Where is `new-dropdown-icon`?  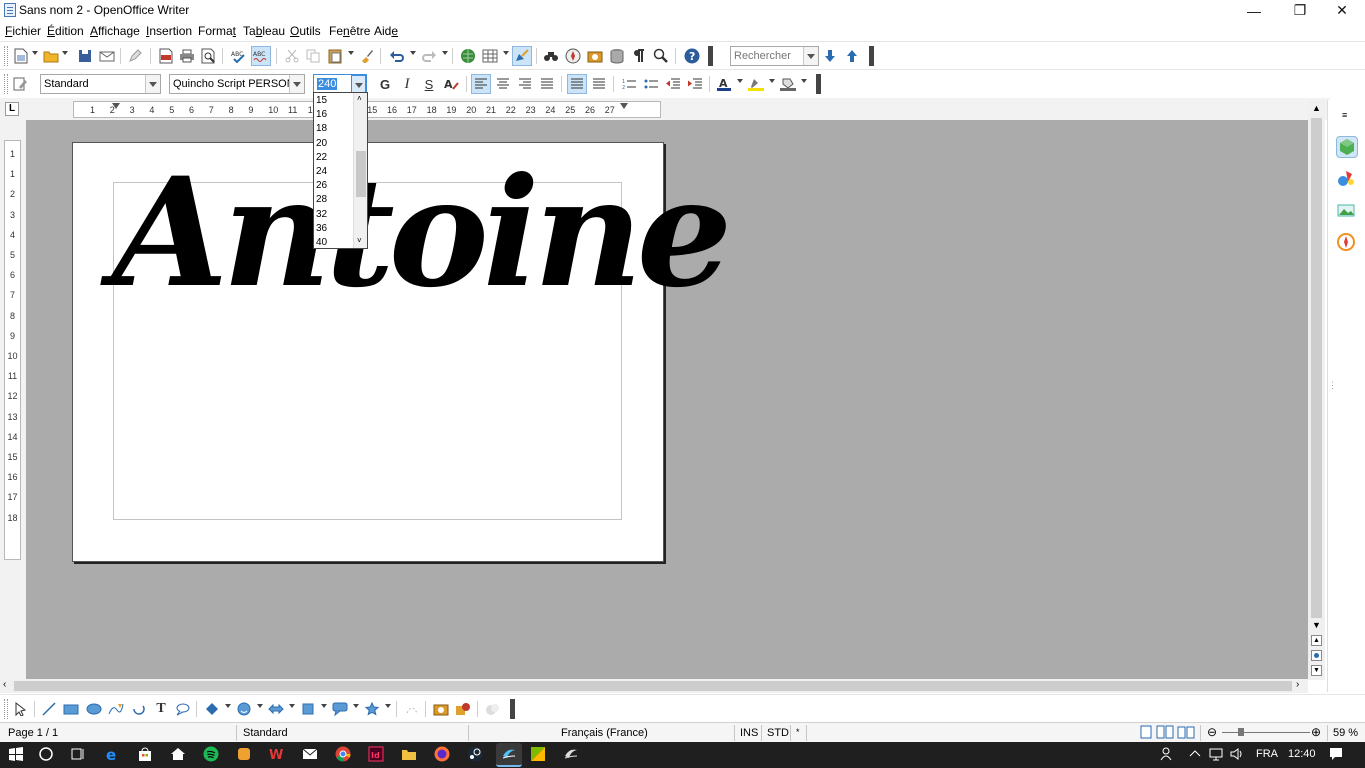 new-dropdown-icon is located at coordinates (35, 53).